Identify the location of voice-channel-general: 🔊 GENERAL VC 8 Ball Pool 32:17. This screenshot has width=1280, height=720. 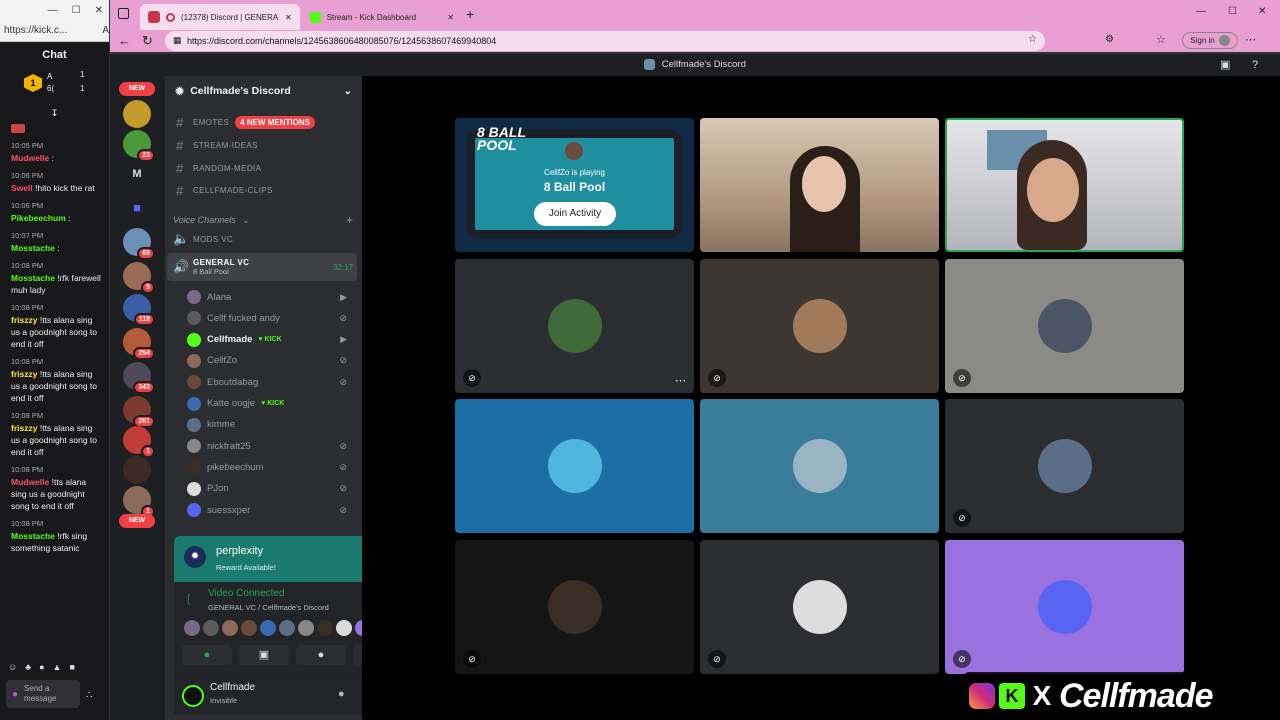
(262, 267).